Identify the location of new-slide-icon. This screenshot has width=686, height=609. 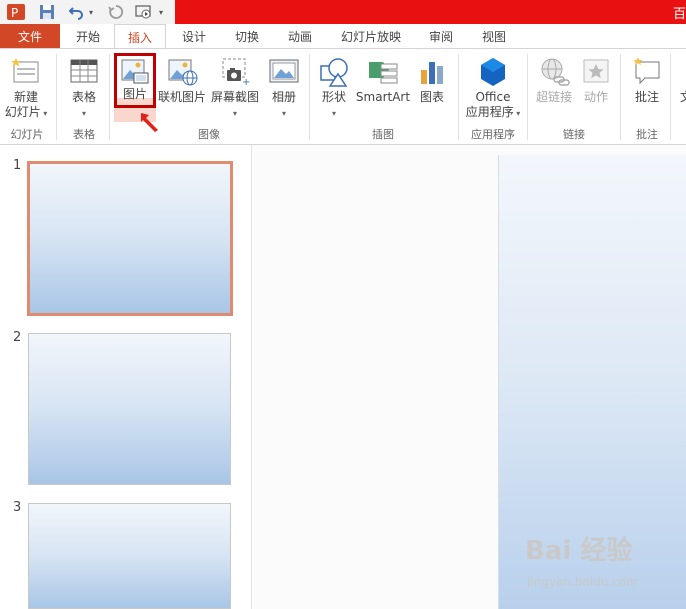
(26, 72).